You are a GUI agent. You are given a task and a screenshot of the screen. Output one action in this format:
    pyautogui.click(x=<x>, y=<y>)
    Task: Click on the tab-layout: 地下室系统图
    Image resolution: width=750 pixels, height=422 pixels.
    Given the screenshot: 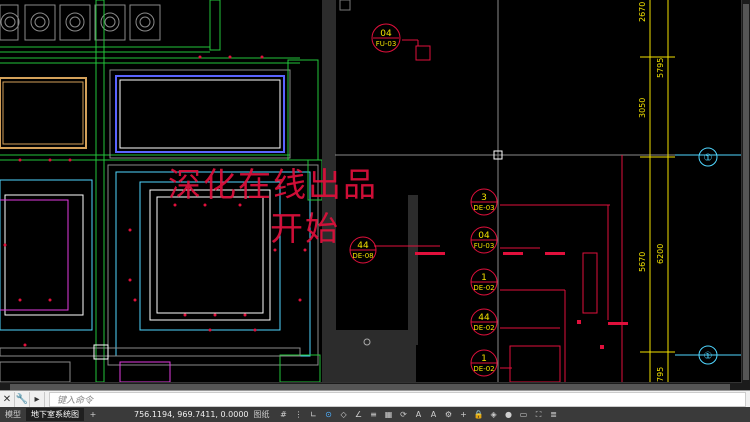 What is the action you would take?
    pyautogui.click(x=55, y=414)
    